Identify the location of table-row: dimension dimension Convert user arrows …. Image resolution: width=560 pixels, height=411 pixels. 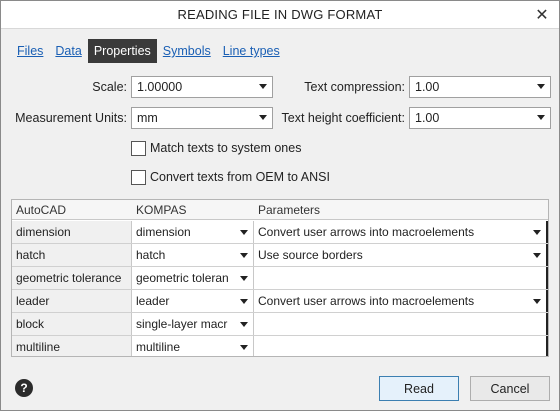
(280, 232).